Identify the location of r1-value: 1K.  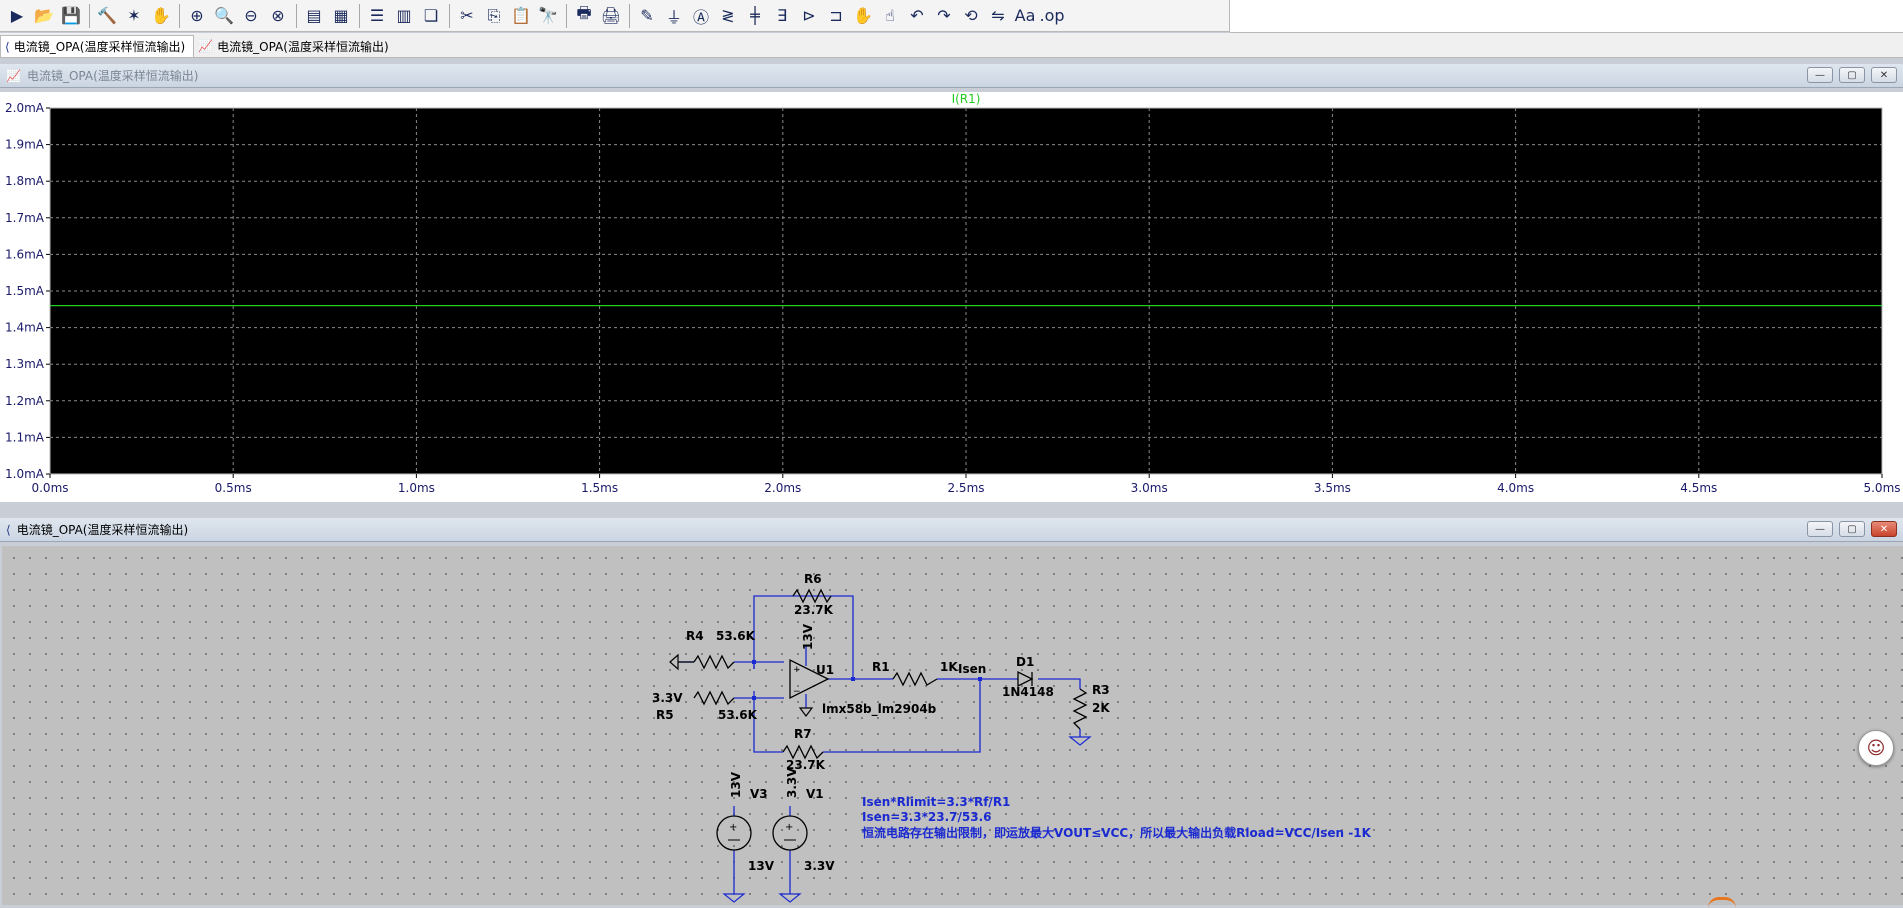
(949, 667).